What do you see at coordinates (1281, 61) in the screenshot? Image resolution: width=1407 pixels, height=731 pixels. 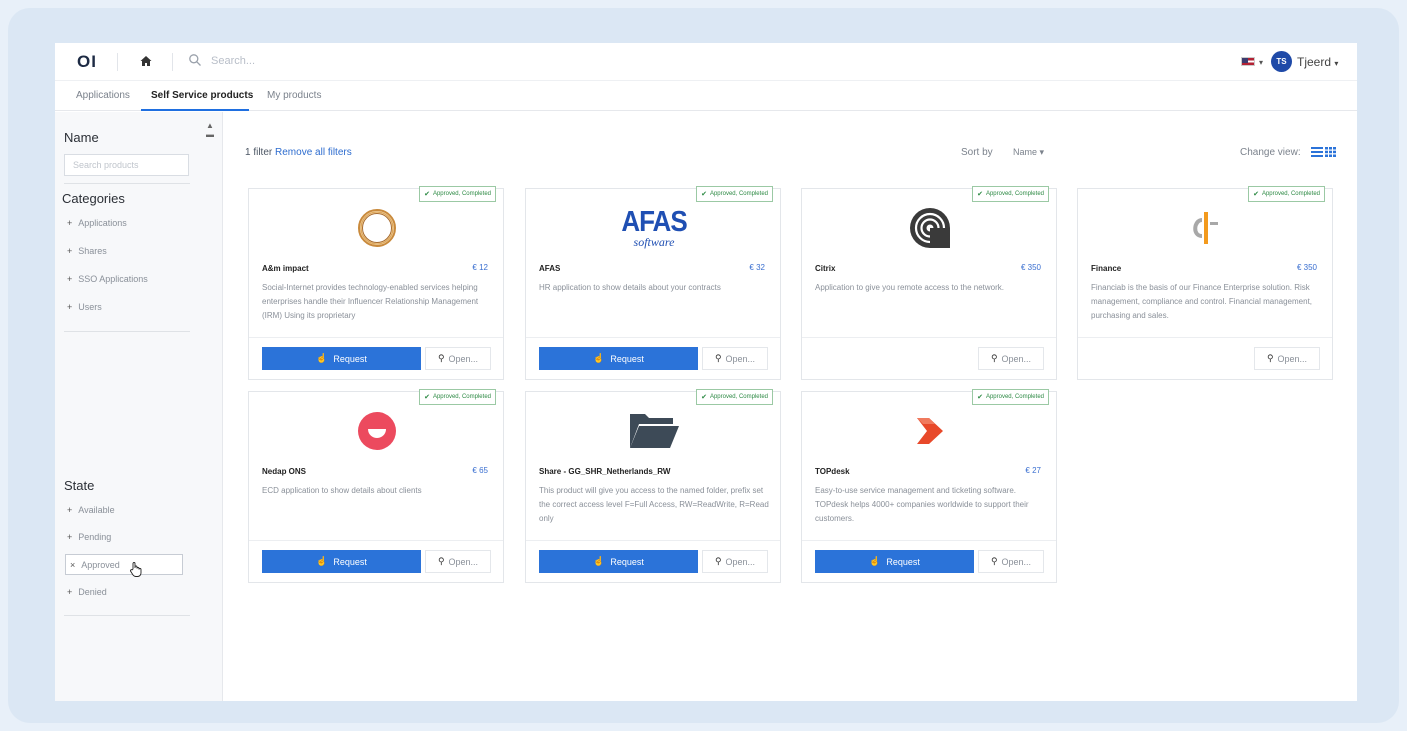 I see `user-avatar: TS` at bounding box center [1281, 61].